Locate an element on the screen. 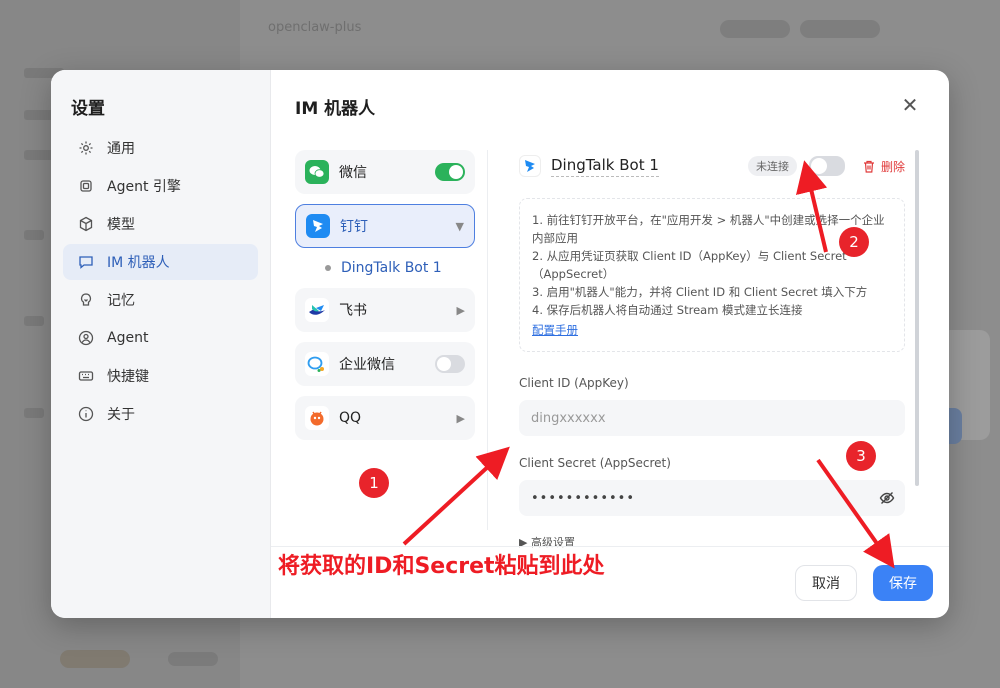 The width and height of the screenshot is (1000, 688). eye-off-icon is located at coordinates (887, 500).